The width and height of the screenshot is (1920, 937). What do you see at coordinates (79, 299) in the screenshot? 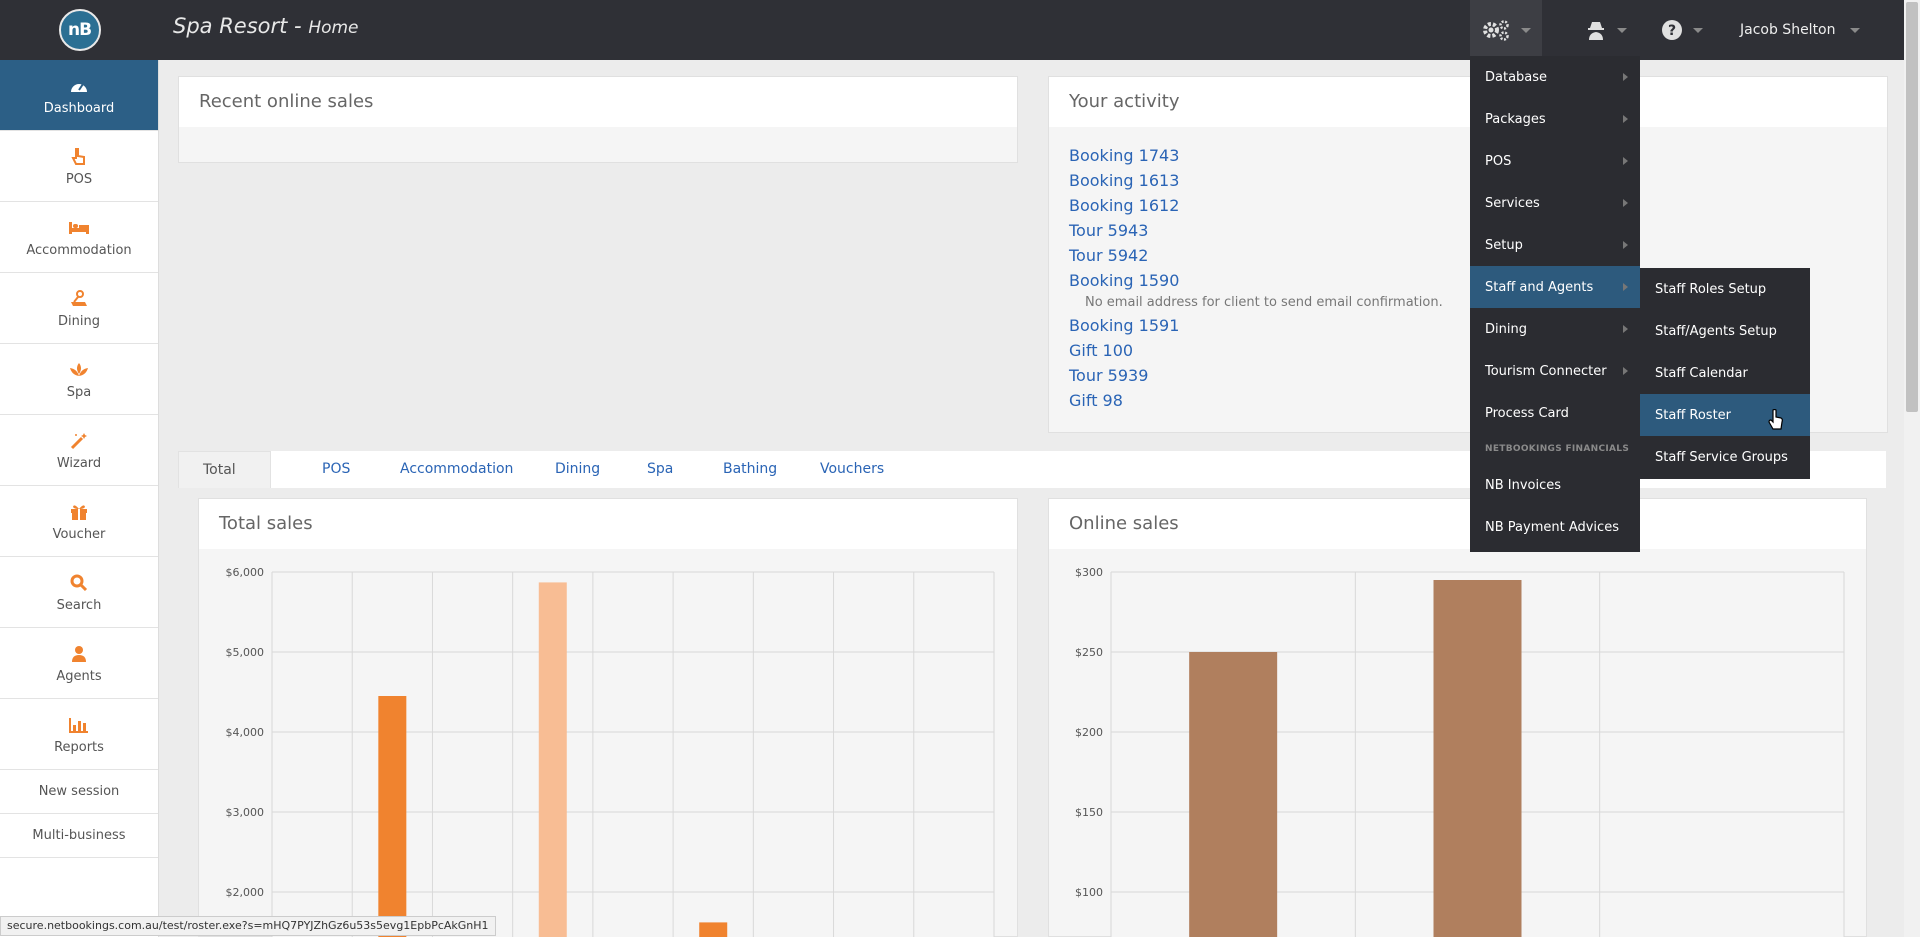
I see `dining-icon` at bounding box center [79, 299].